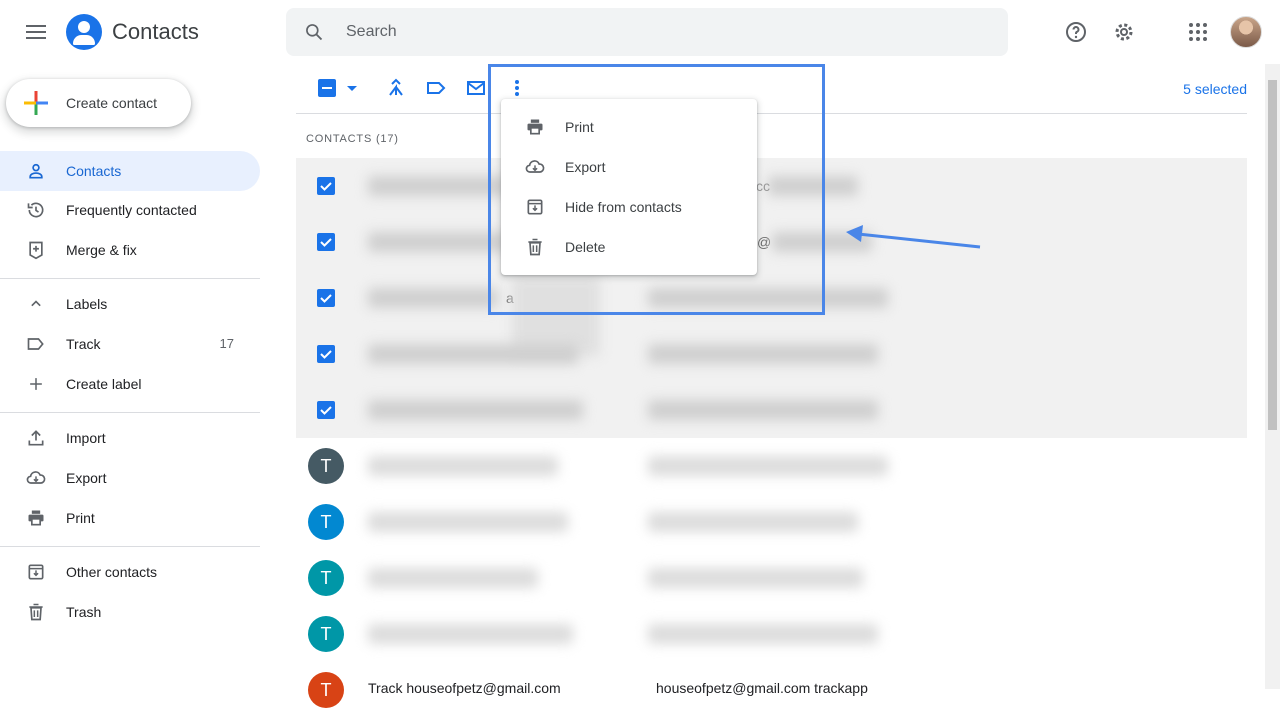  Describe the element at coordinates (371, 32) in the screenshot. I see `search-input: Search` at that location.